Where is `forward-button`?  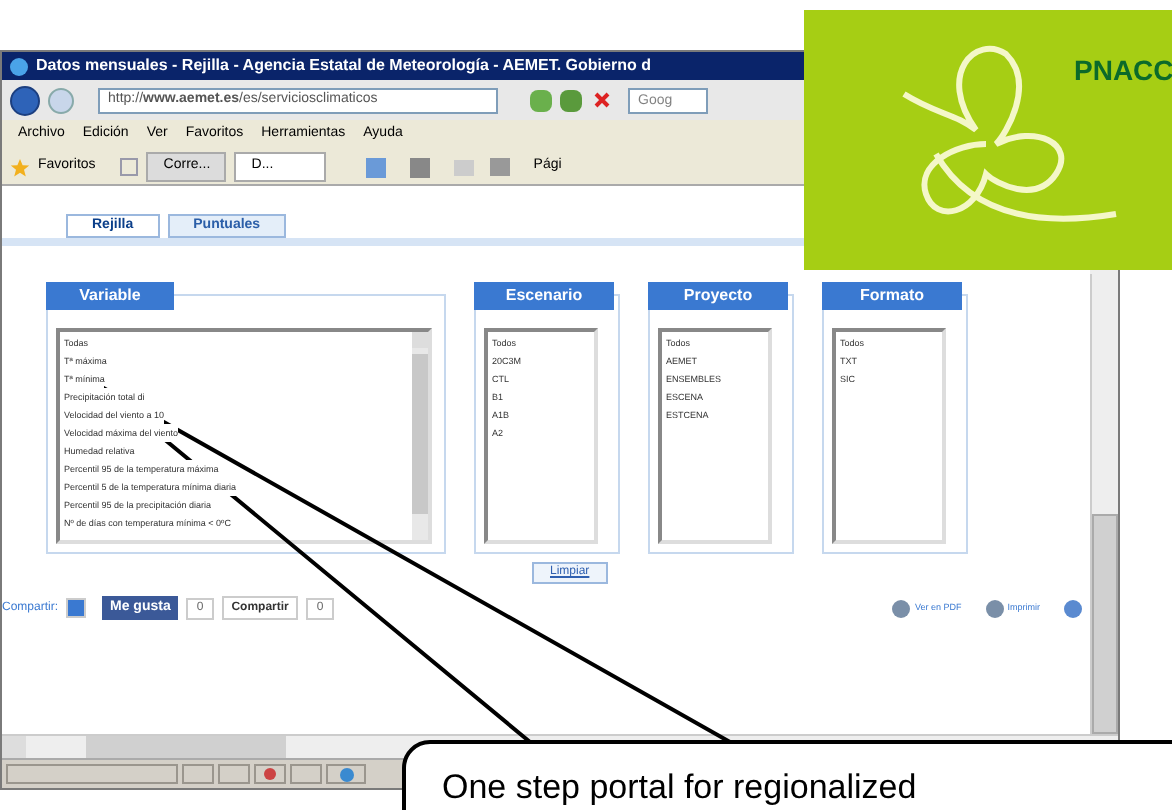
forward-button is located at coordinates (61, 100).